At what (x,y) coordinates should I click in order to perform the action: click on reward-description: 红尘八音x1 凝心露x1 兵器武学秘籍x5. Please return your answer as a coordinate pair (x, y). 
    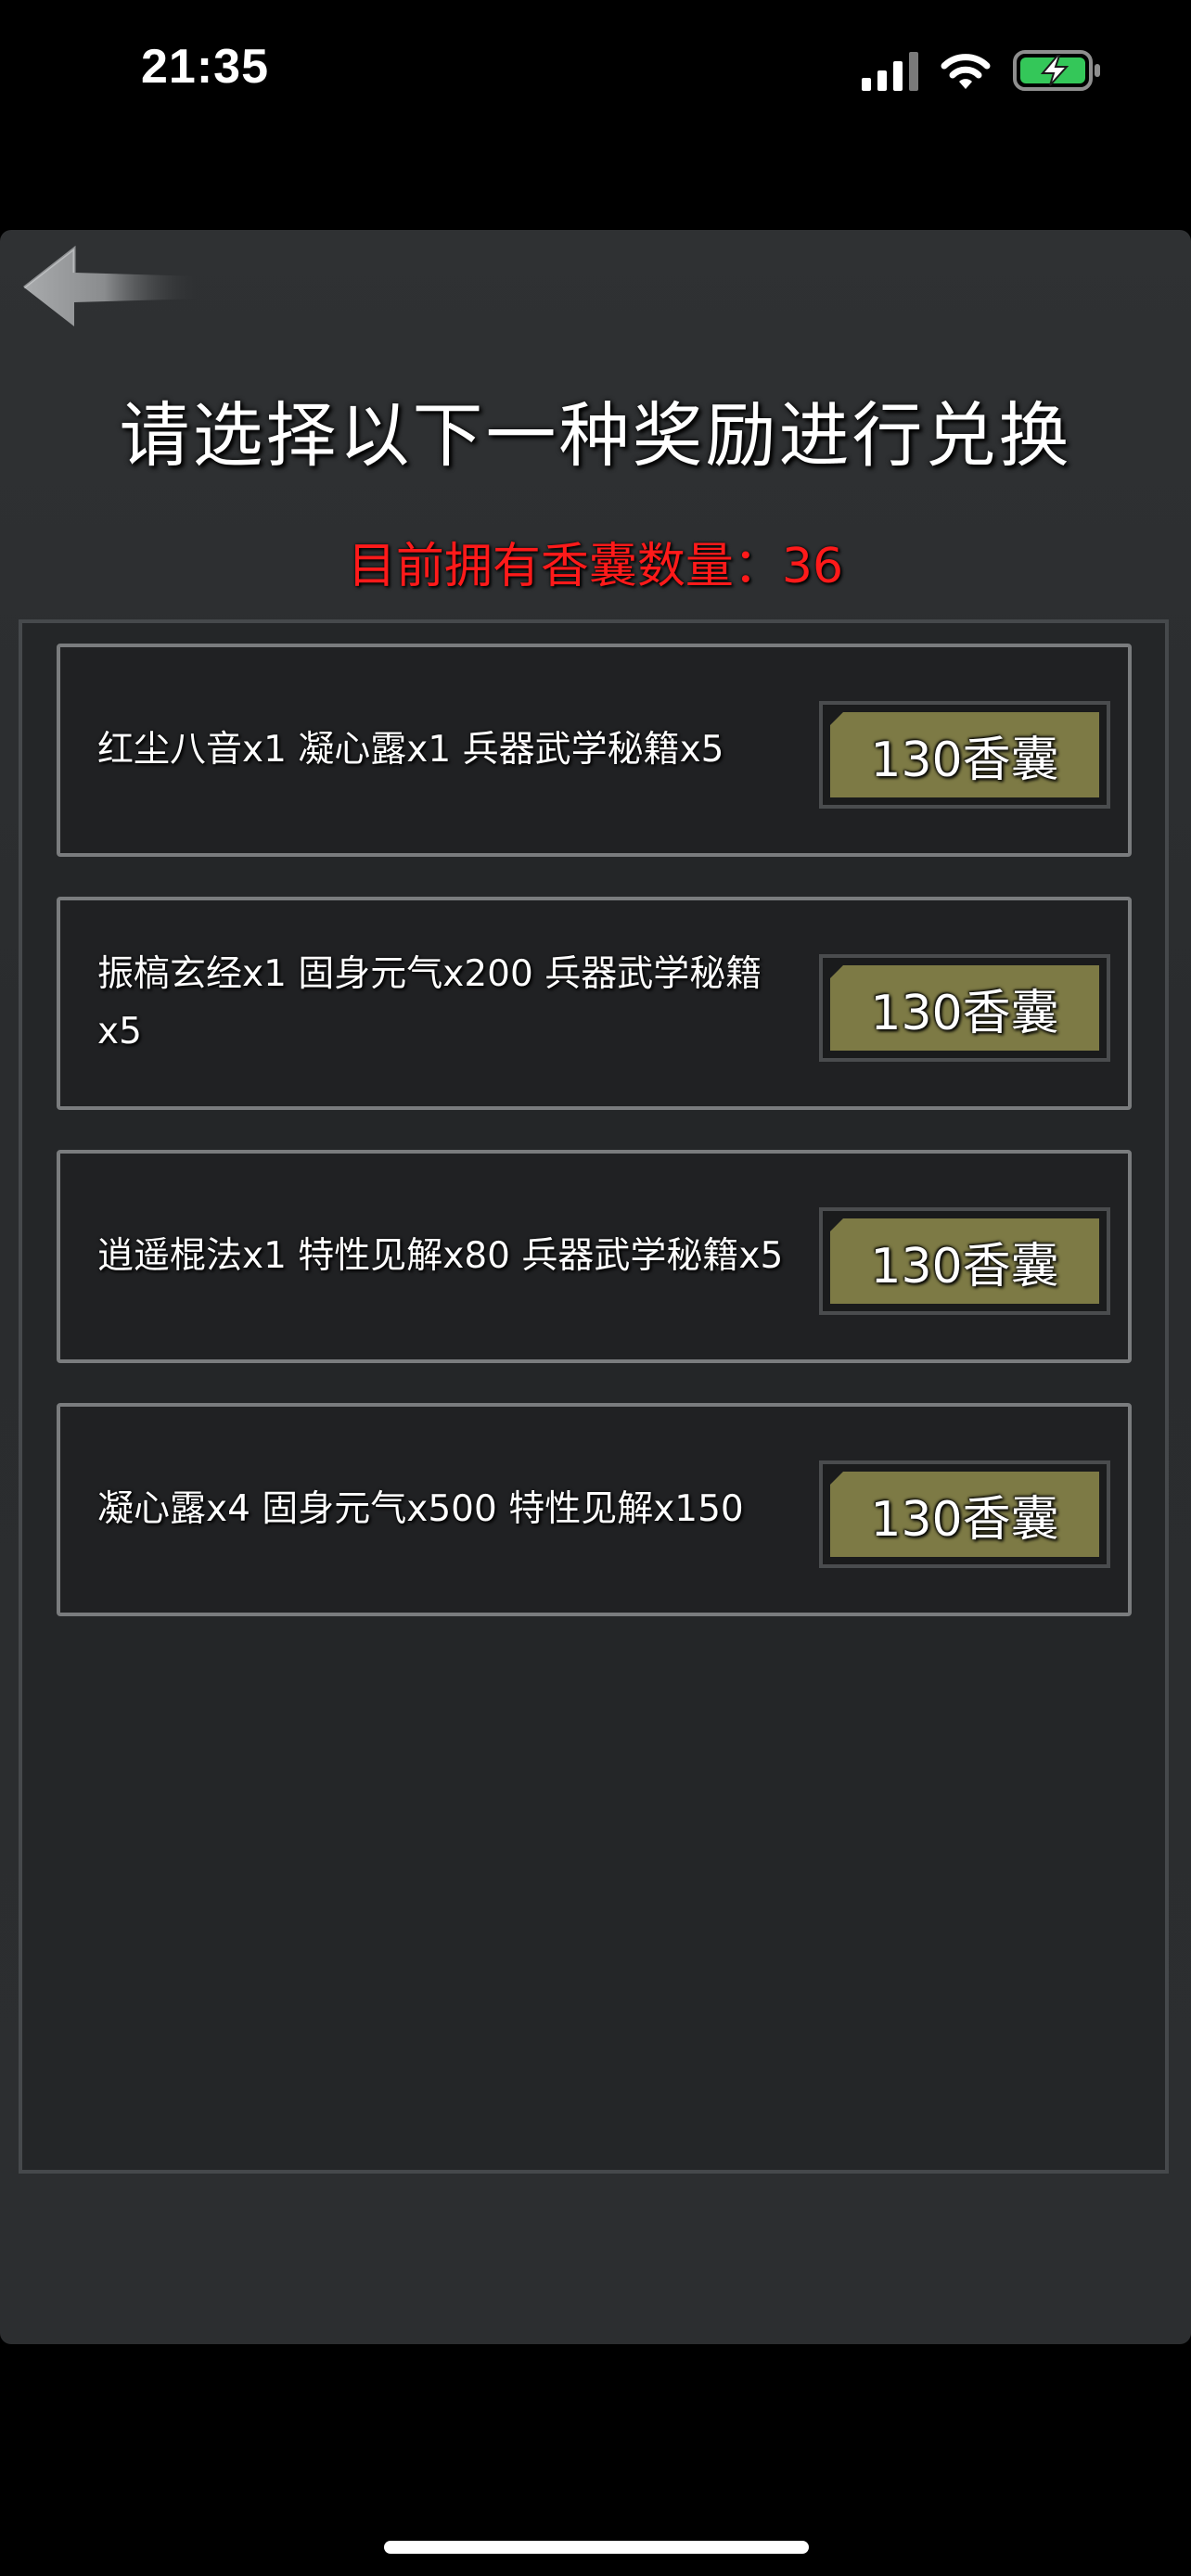
    Looking at the image, I should click on (411, 750).